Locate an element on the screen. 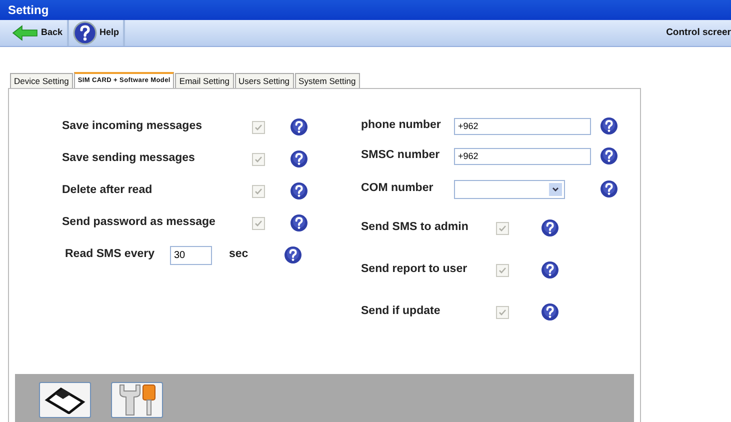  toolbar-button: Help is located at coordinates (97, 33).